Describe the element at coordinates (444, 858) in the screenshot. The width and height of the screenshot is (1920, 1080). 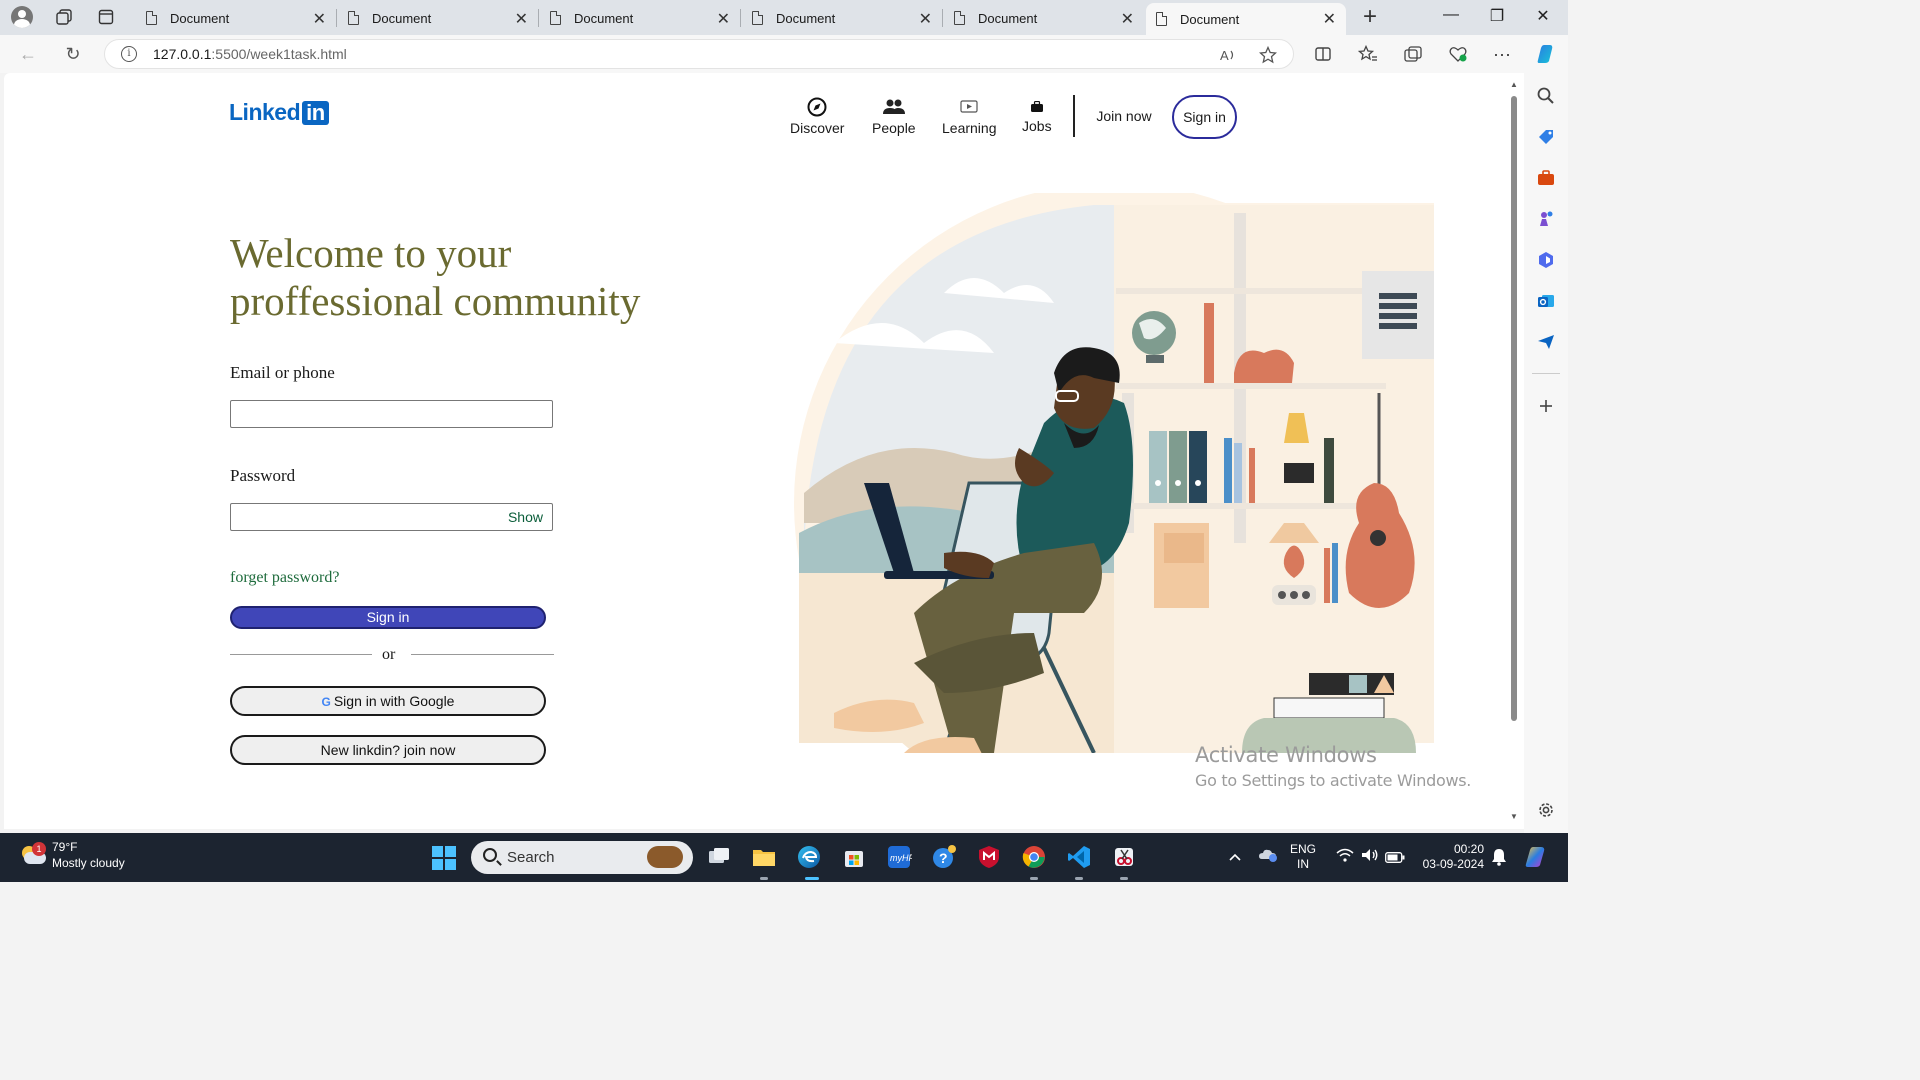
I see `windows-start-icon` at that location.